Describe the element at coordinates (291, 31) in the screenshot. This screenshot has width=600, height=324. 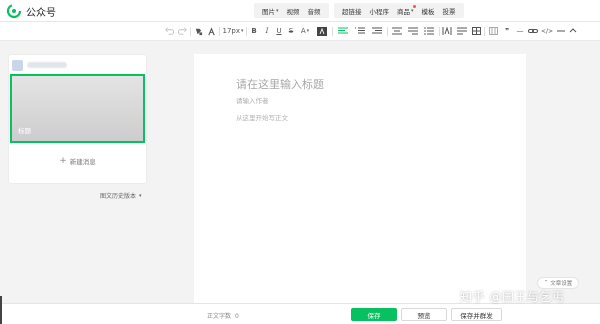
I see `strikethrough-button: S` at that location.